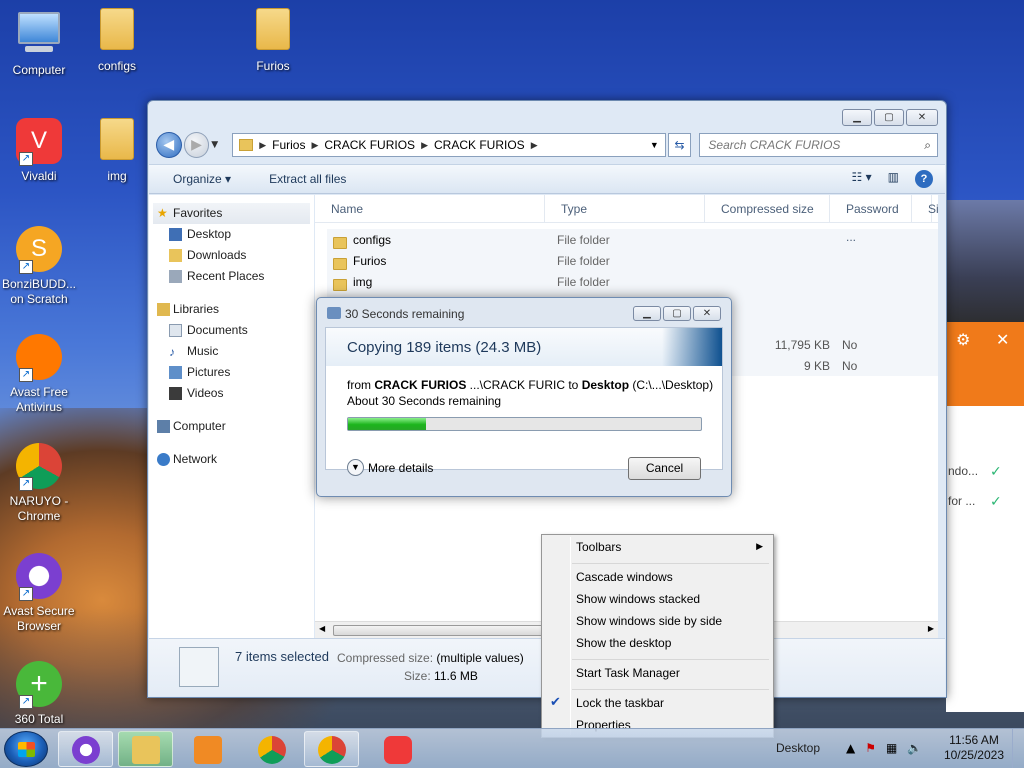 This screenshot has width=1024, height=768. What do you see at coordinates (870, 748) in the screenshot?
I see `action-center-icon: ⚑` at bounding box center [870, 748].